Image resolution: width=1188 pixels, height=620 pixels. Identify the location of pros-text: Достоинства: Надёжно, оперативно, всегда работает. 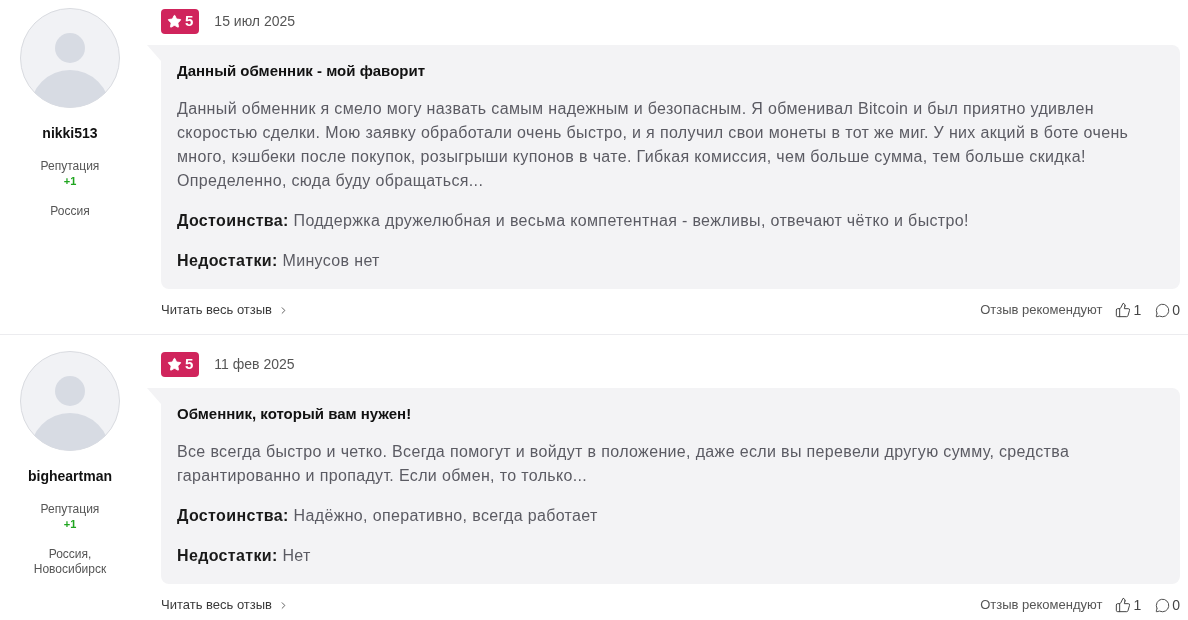
(388, 516).